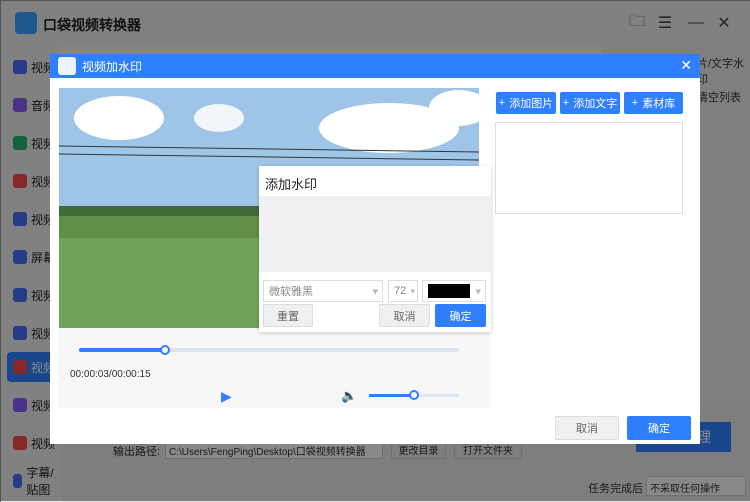  What do you see at coordinates (460, 315) in the screenshot?
I see `watermark-ok-button: 确定` at bounding box center [460, 315].